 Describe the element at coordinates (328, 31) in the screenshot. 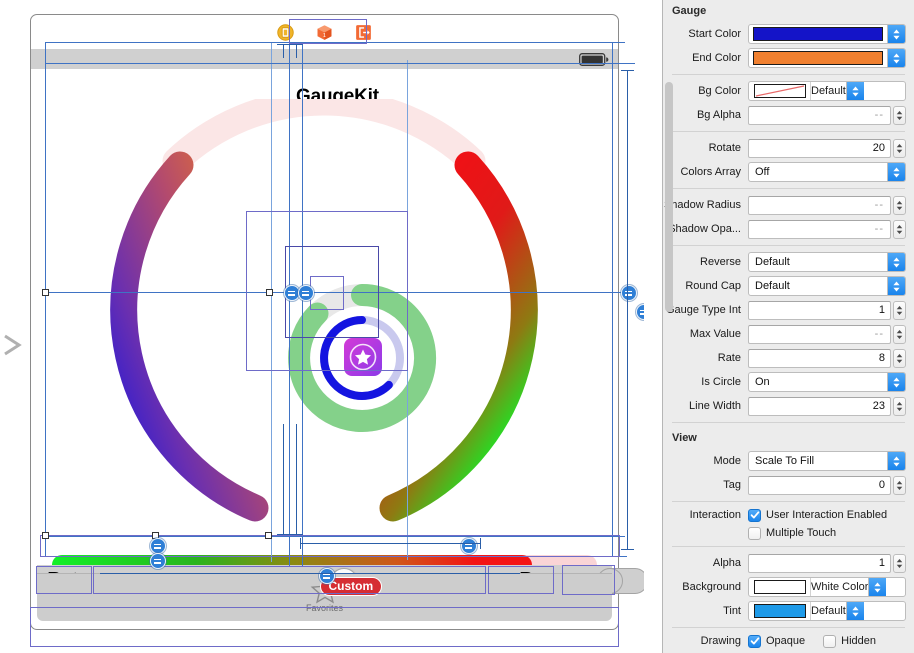

I see `selbox-title-label` at that location.